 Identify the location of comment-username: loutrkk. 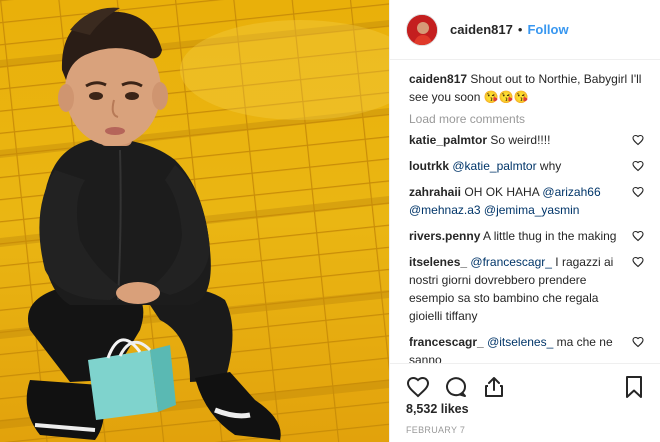
(429, 166).